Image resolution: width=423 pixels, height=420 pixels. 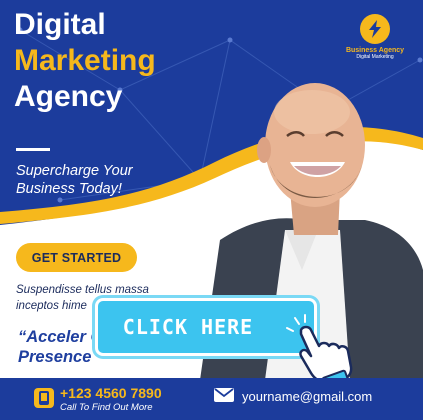 I want to click on click-here-overlay: CLICK HERE, so click(x=226, y=342).